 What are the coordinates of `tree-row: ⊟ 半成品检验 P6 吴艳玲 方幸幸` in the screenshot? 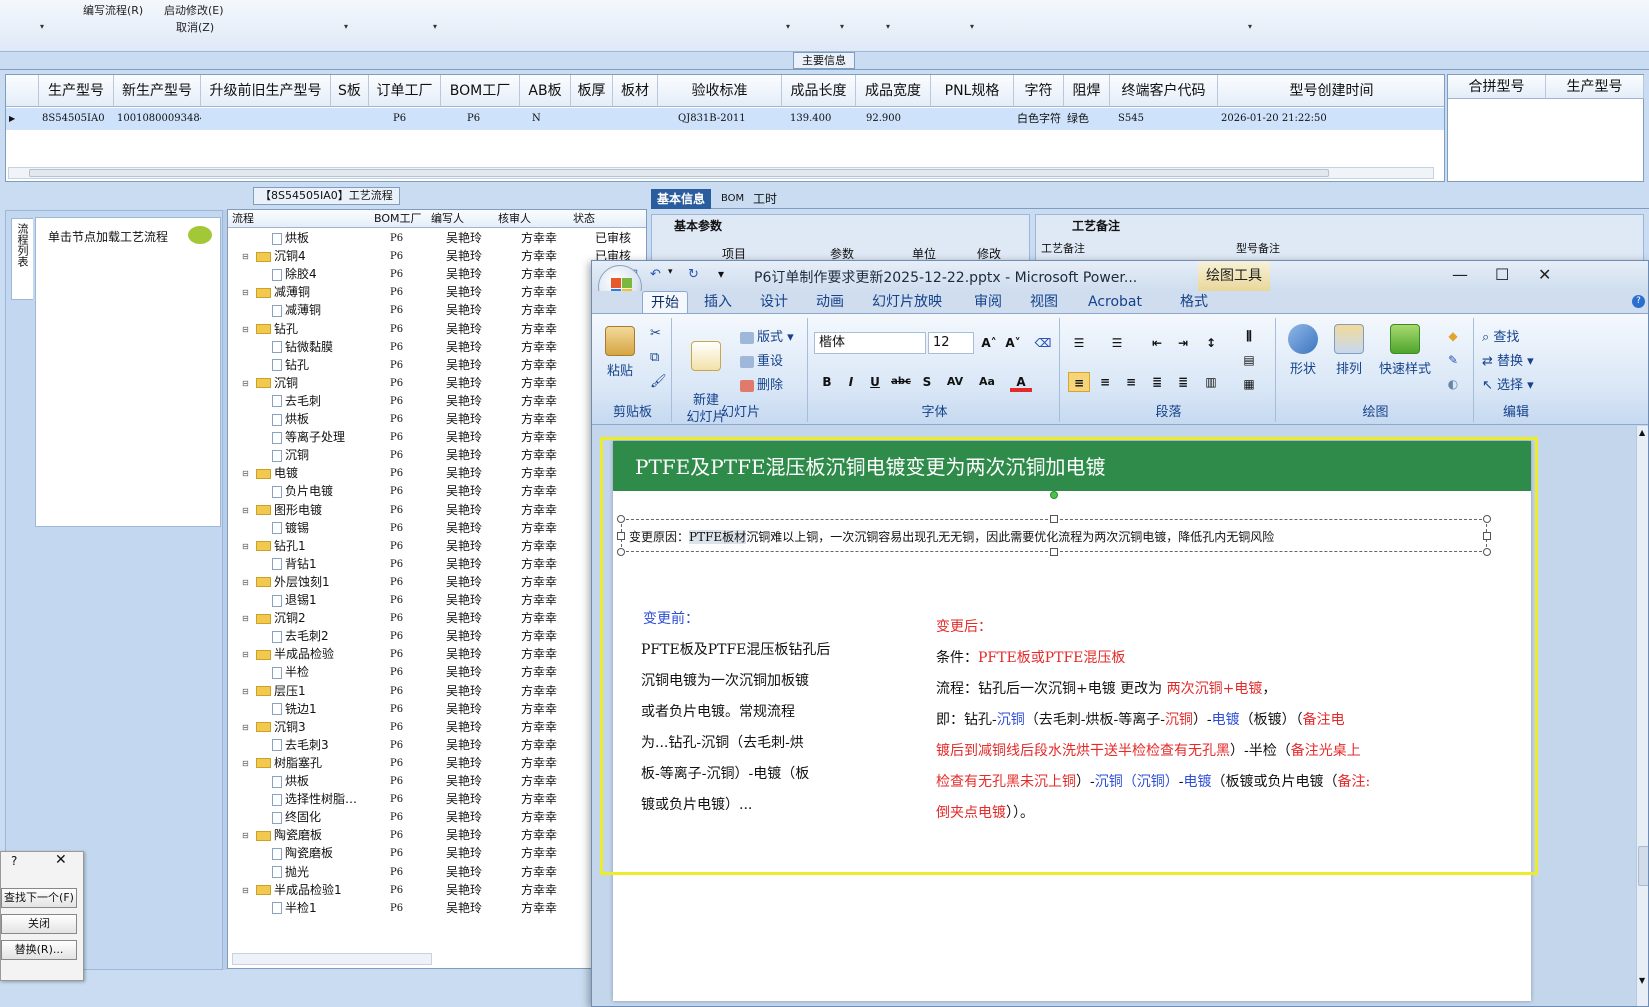 It's located at (437, 654).